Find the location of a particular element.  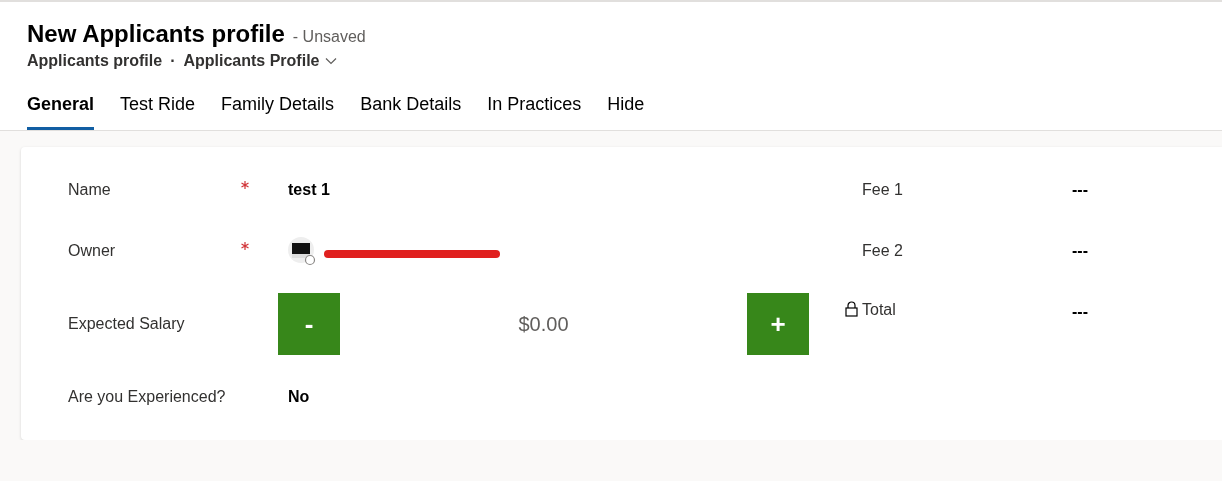

page-title: New Applicants profile is located at coordinates (156, 34).